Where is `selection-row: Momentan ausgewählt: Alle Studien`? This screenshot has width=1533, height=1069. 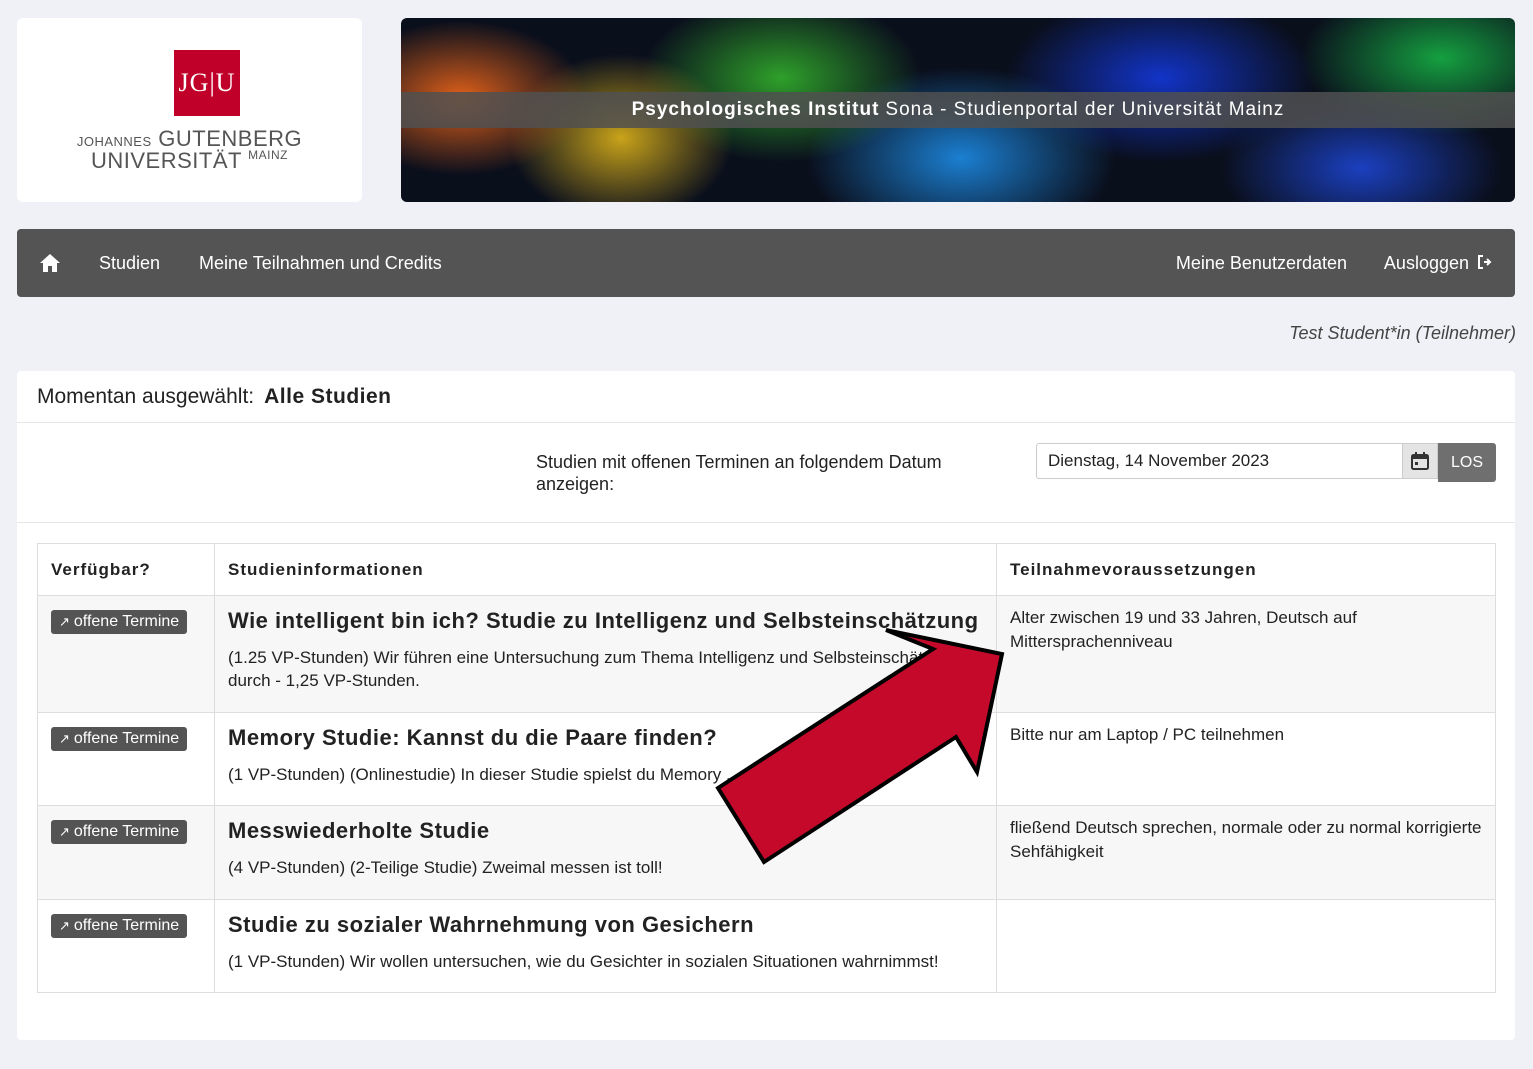
selection-row: Momentan ausgewählt: Alle Studien is located at coordinates (766, 397).